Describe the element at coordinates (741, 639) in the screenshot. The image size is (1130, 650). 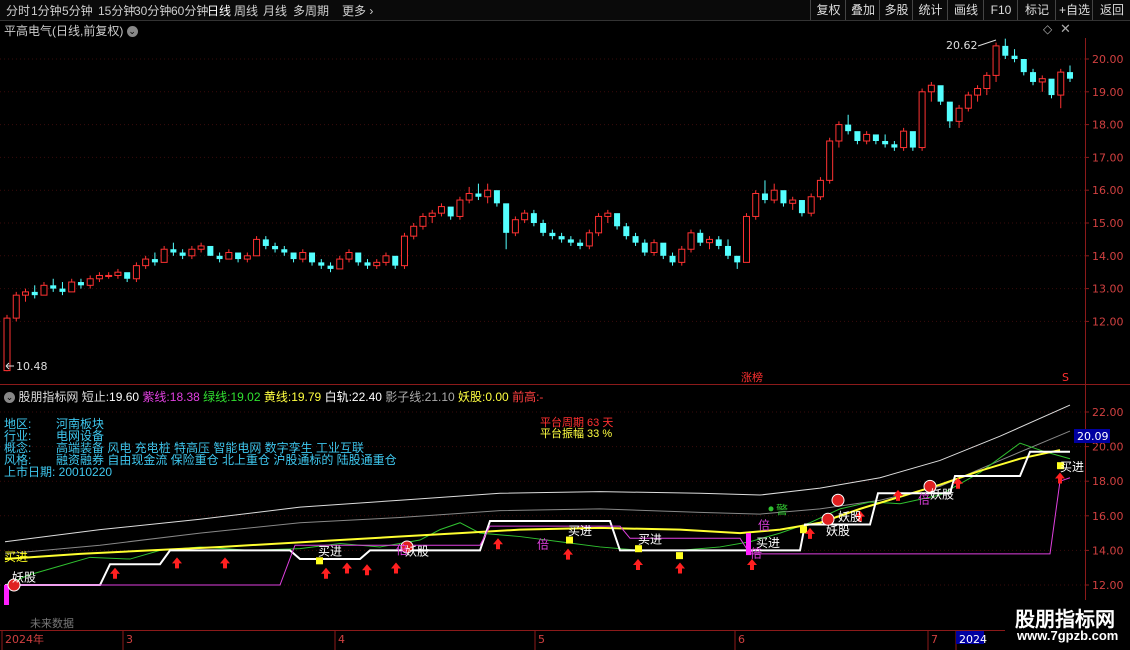
I see `x-label: 6` at that location.